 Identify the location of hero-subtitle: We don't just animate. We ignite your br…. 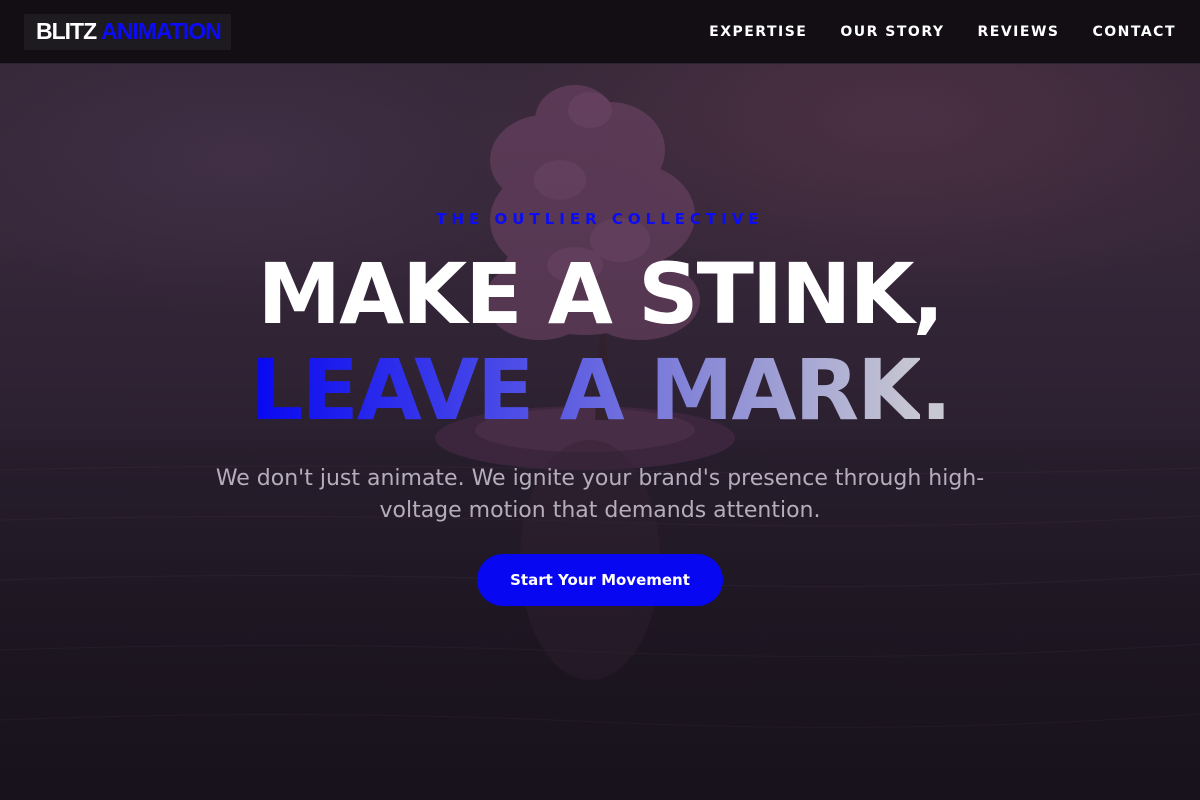
(600, 494).